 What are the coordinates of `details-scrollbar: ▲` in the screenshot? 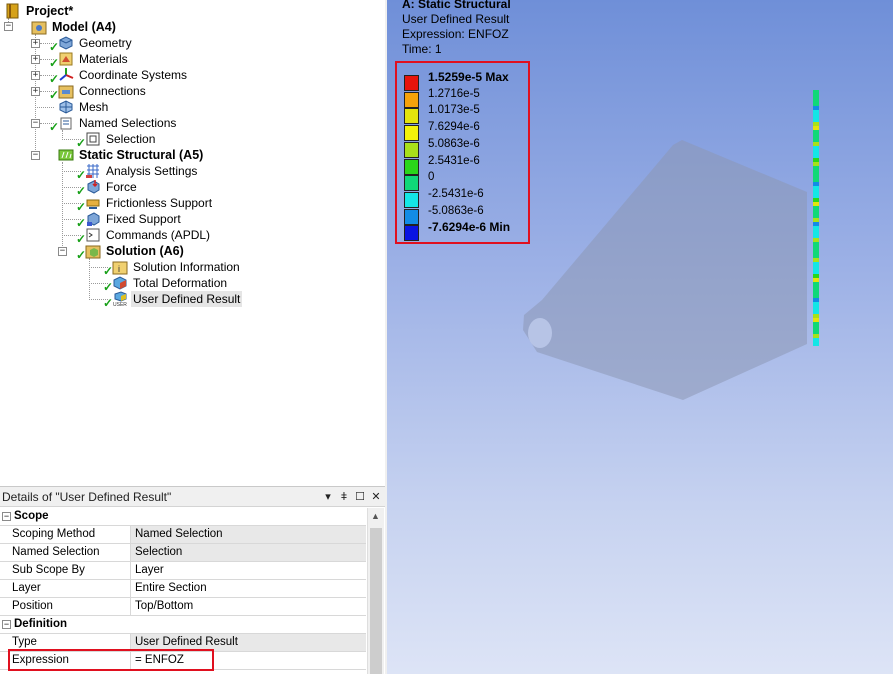 It's located at (375, 591).